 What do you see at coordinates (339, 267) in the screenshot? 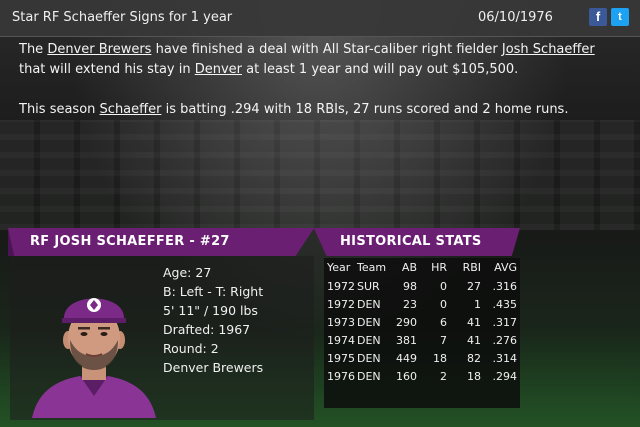
I see `col-year: Year` at bounding box center [339, 267].